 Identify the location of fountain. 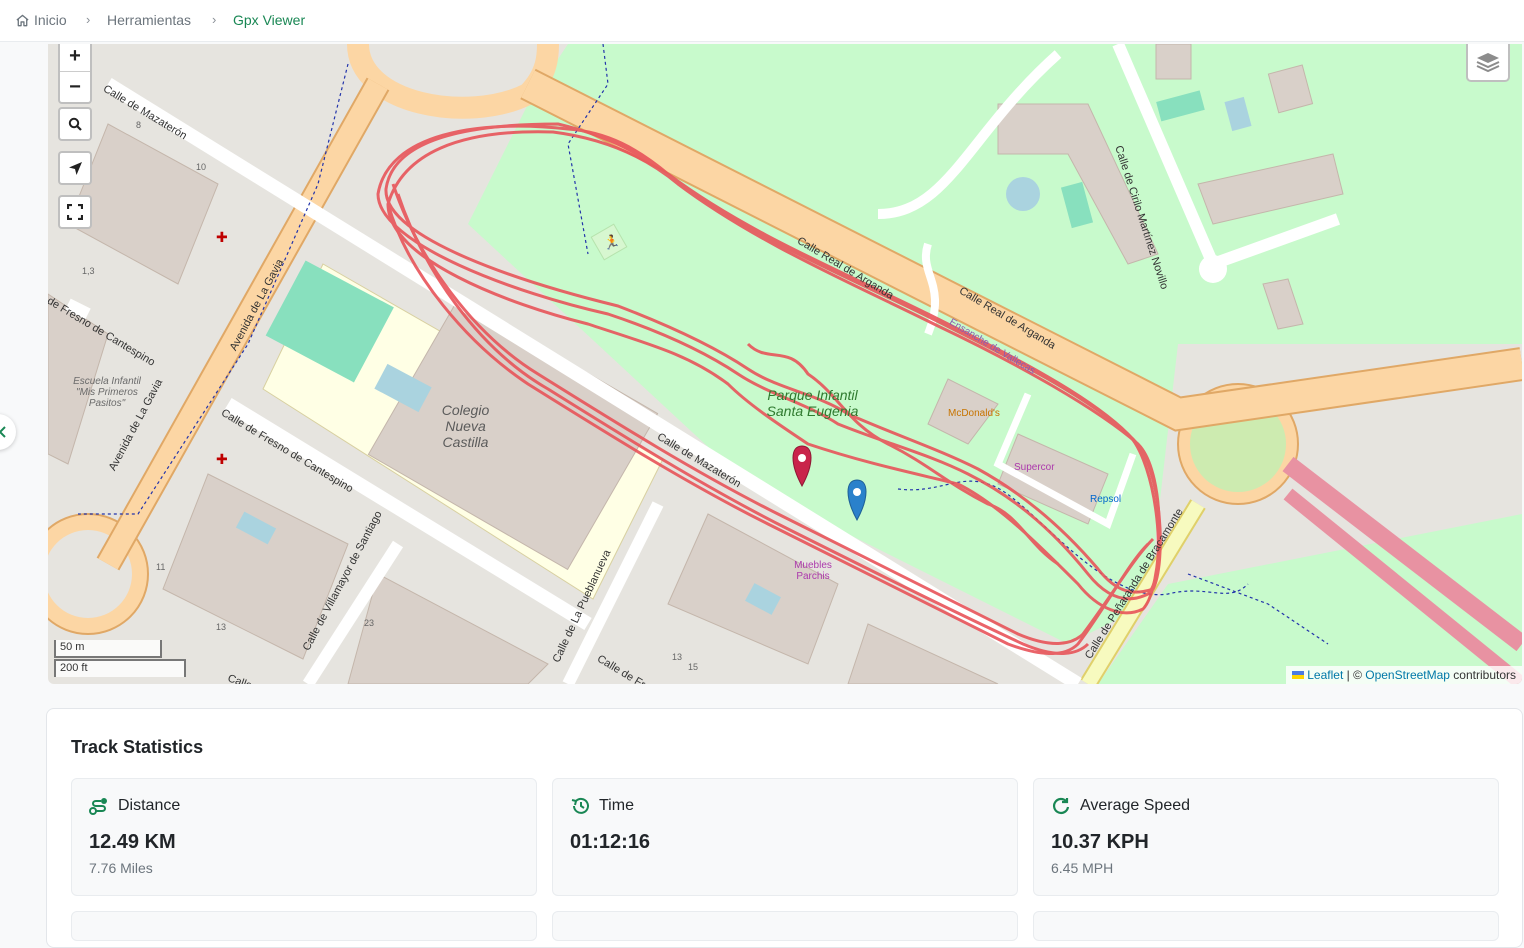
(1023, 194).